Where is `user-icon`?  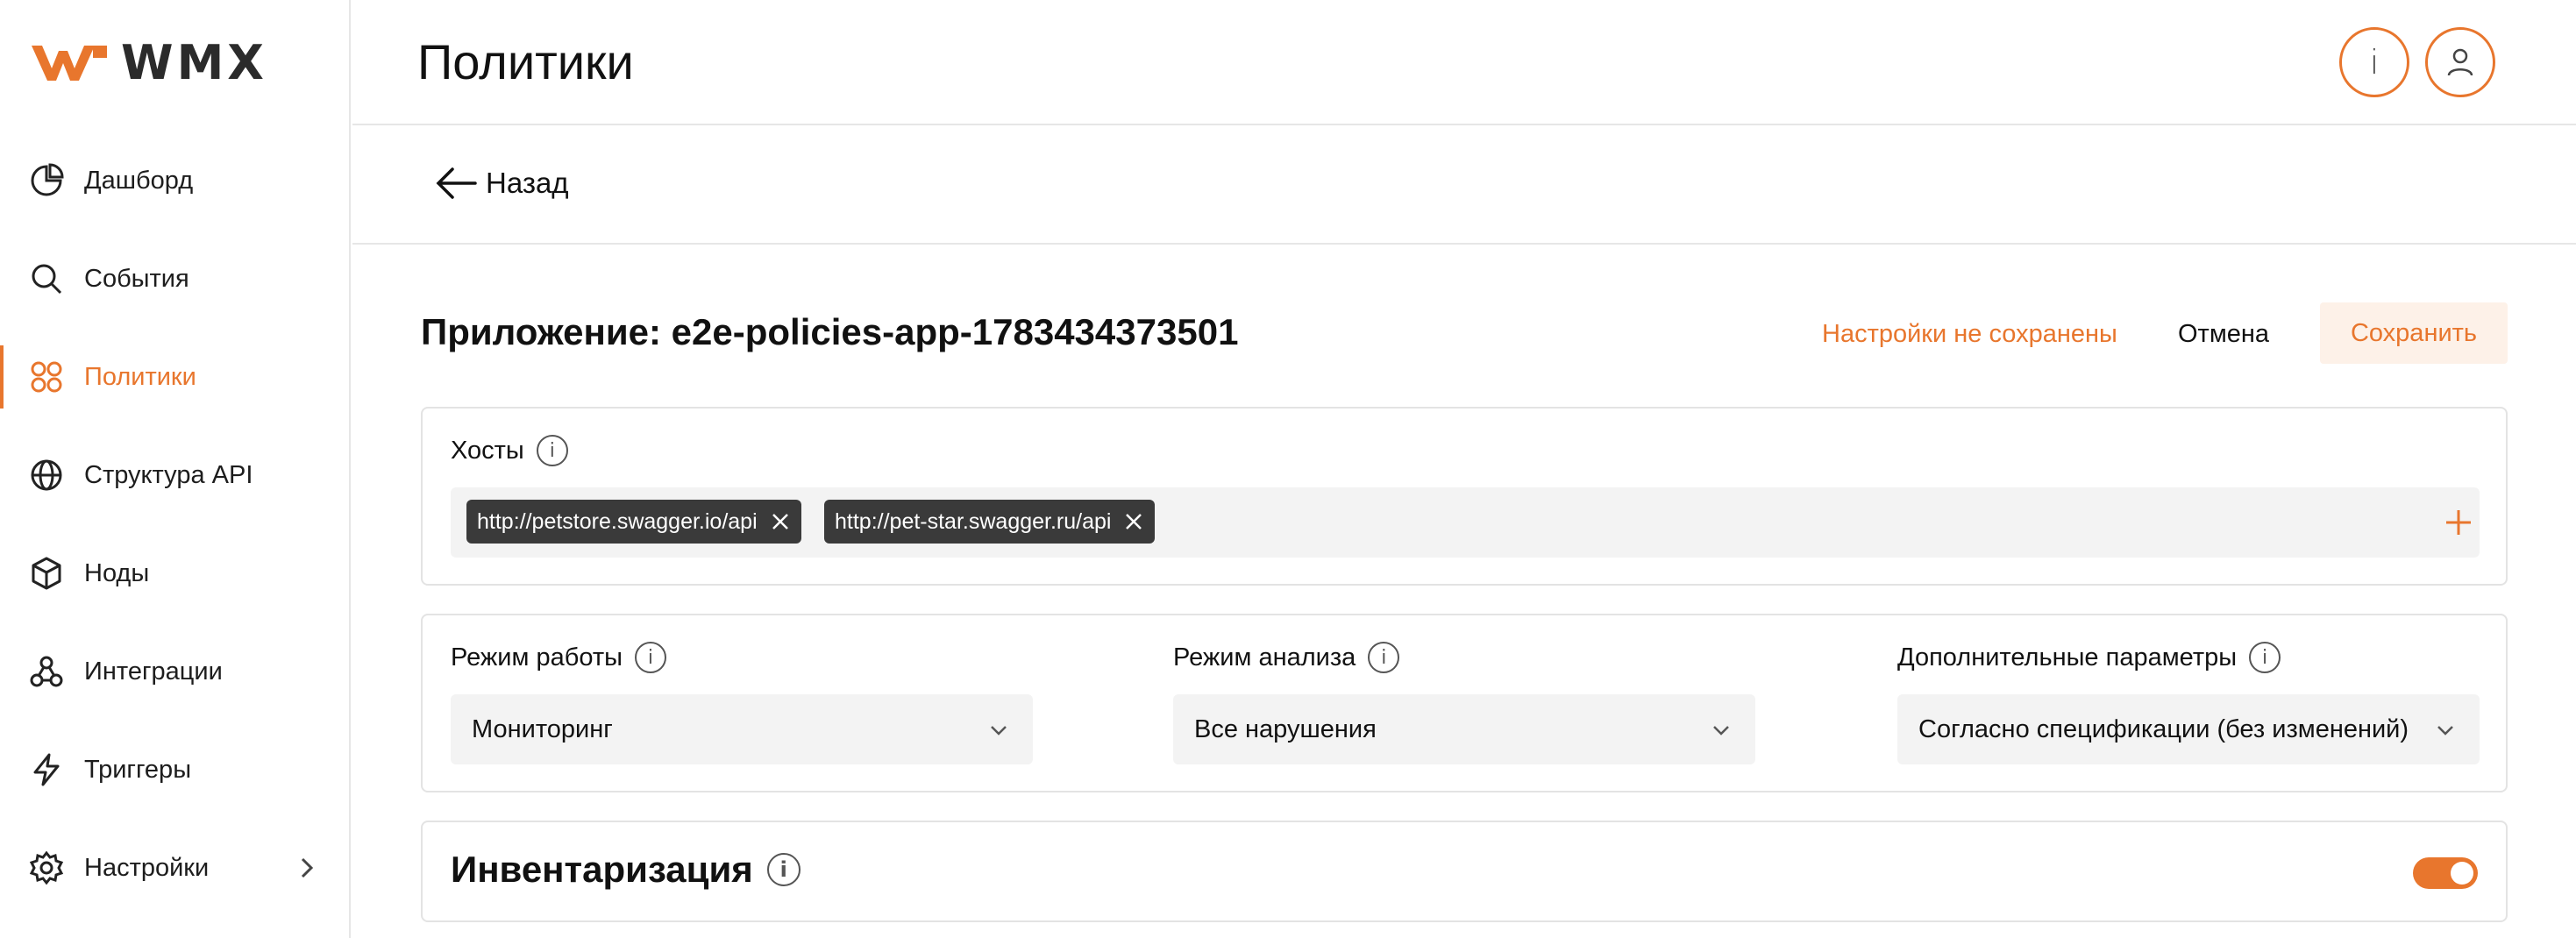
user-icon is located at coordinates (2460, 62).